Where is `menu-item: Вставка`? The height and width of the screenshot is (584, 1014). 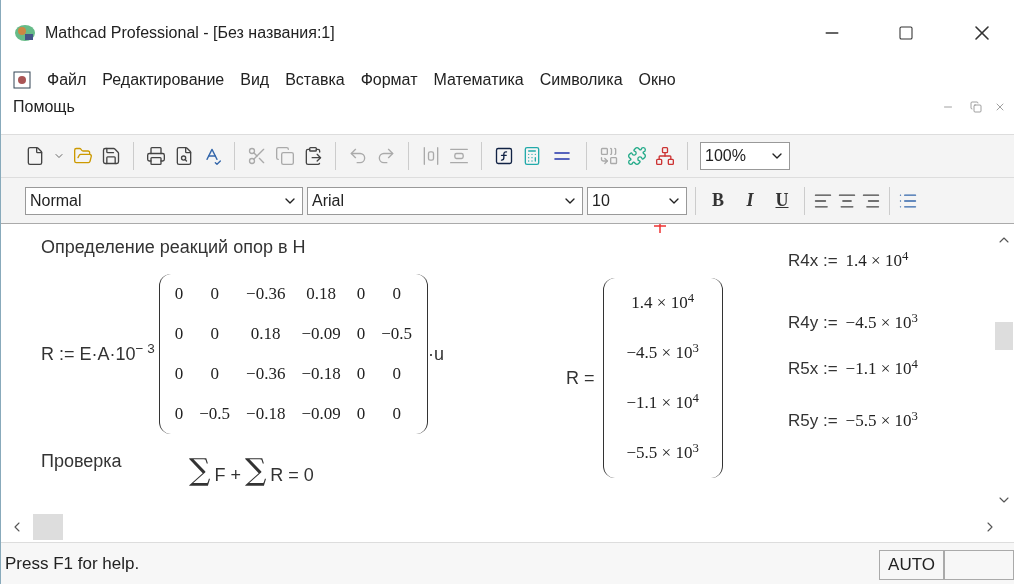 menu-item: Вставка is located at coordinates (315, 80).